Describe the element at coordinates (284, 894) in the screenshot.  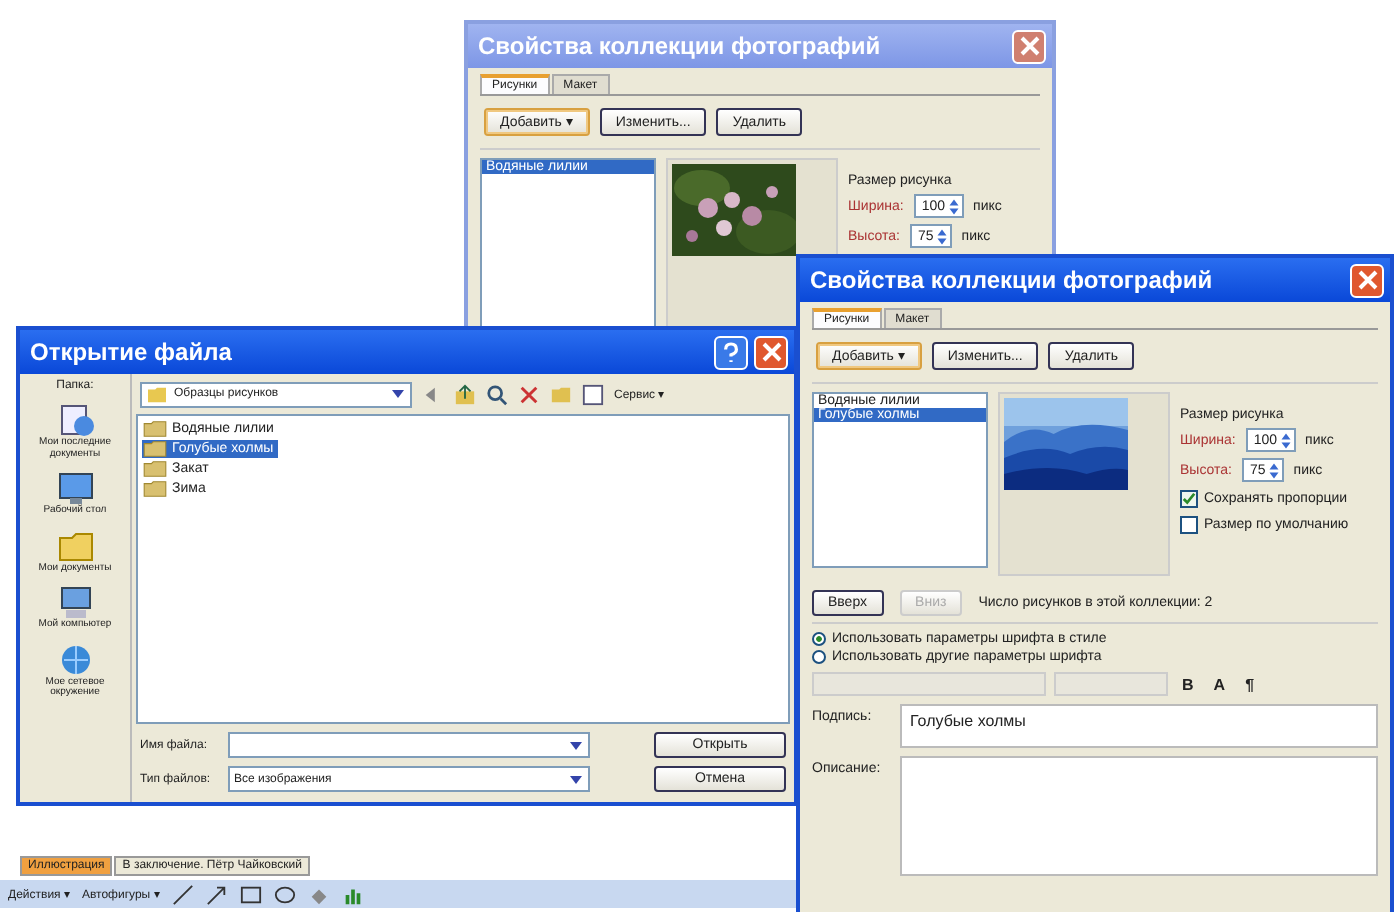
I see `oval-icon` at that location.